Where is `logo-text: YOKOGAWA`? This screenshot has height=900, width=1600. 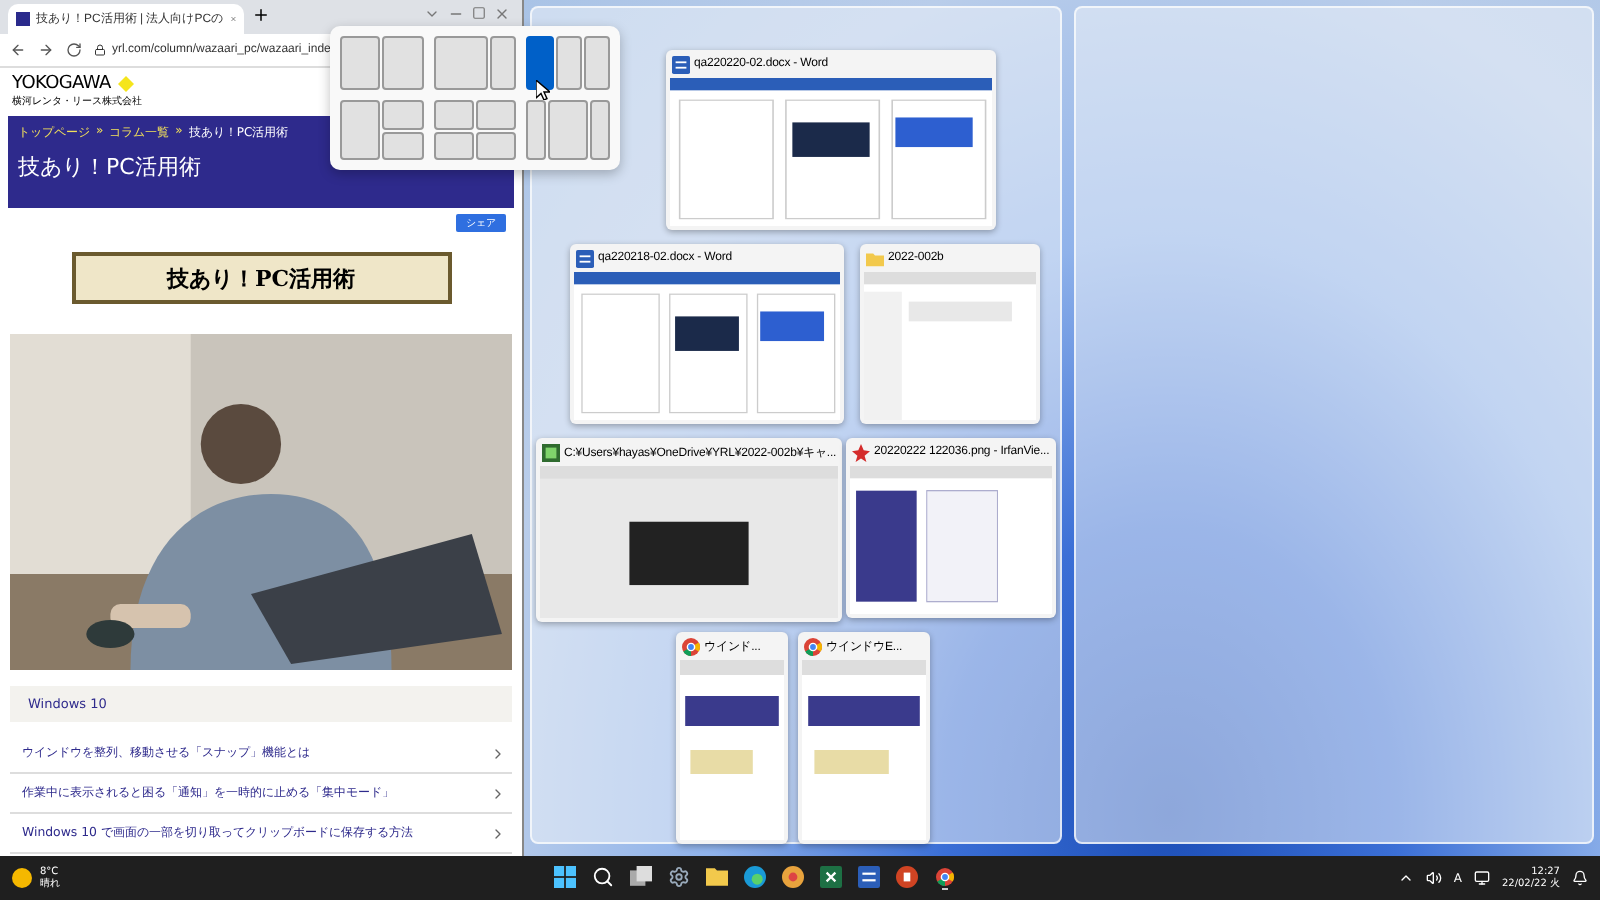
logo-text: YOKOGAWA is located at coordinates (61, 84).